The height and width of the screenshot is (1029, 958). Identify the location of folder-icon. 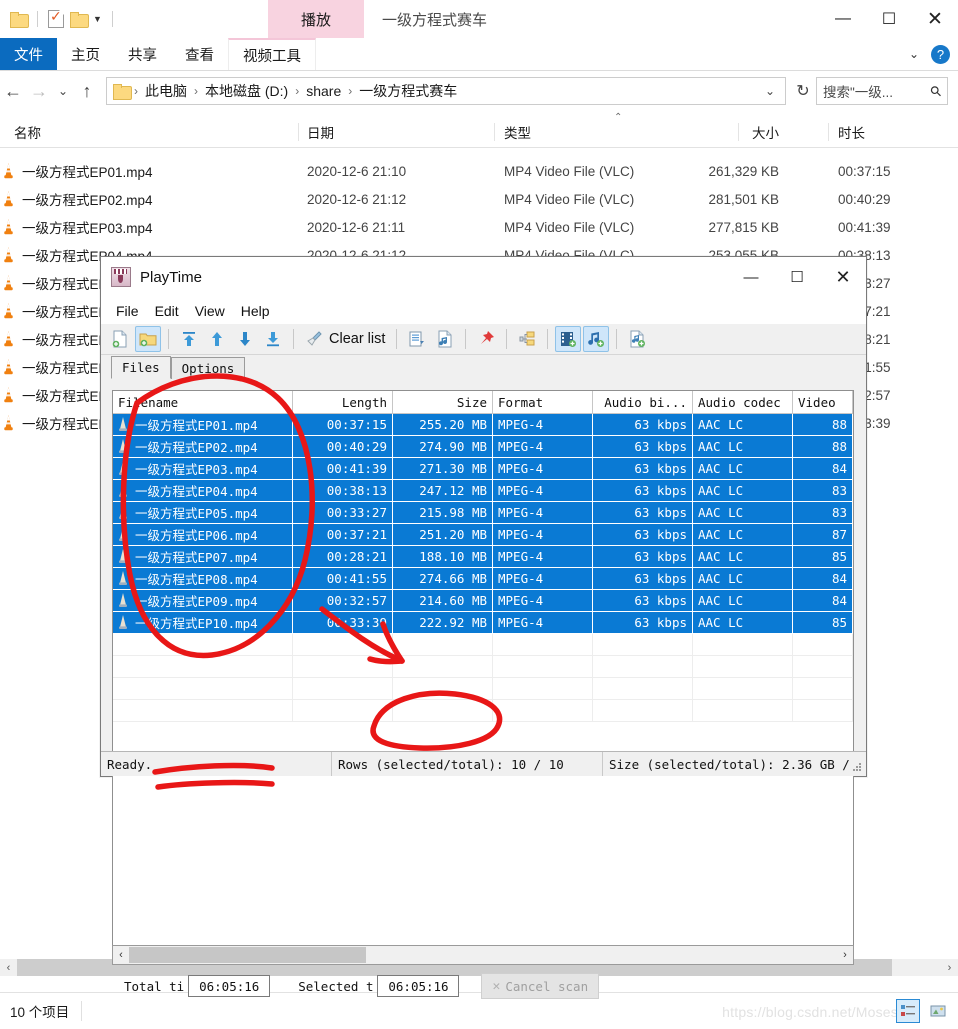
(19, 20).